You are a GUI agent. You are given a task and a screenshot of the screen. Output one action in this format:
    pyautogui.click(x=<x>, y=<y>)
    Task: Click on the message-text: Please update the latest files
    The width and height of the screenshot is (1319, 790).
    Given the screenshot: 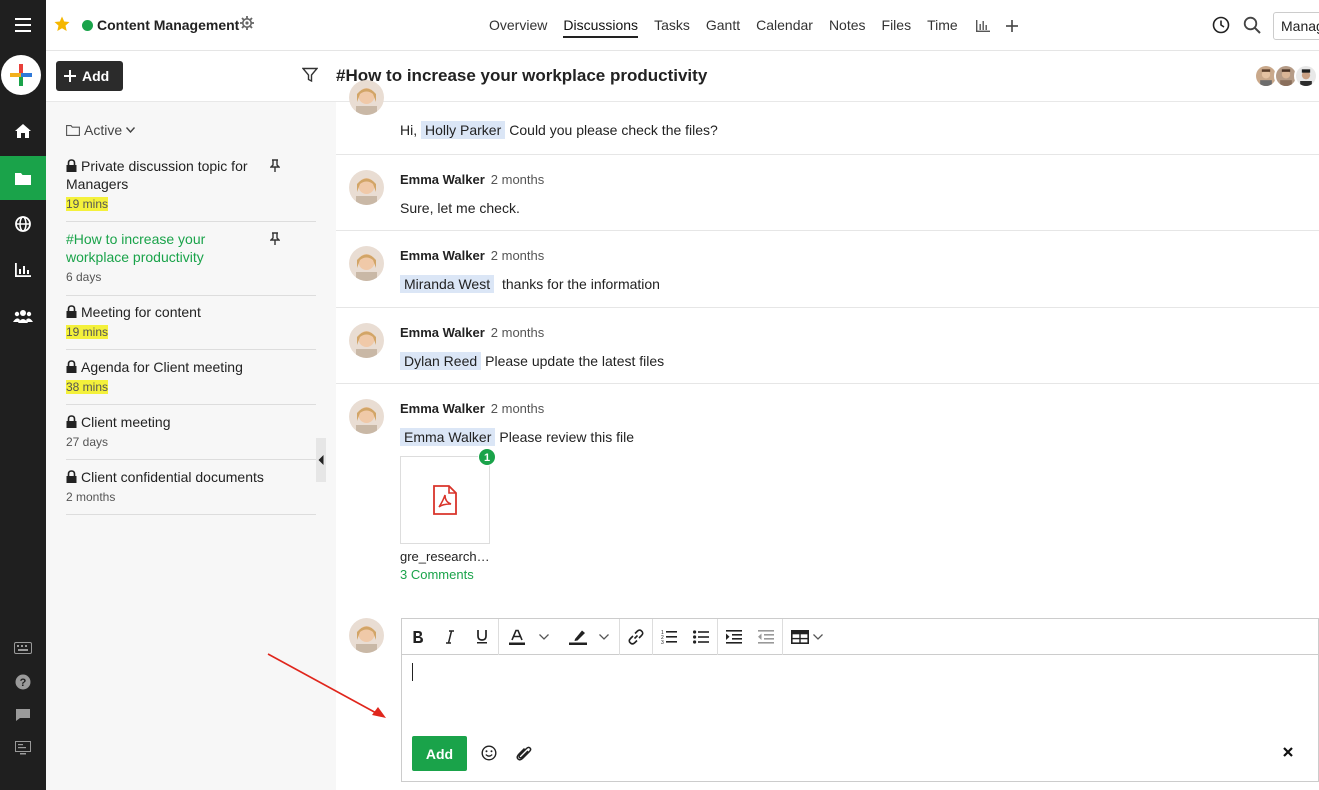 What is the action you would take?
    pyautogui.click(x=575, y=361)
    